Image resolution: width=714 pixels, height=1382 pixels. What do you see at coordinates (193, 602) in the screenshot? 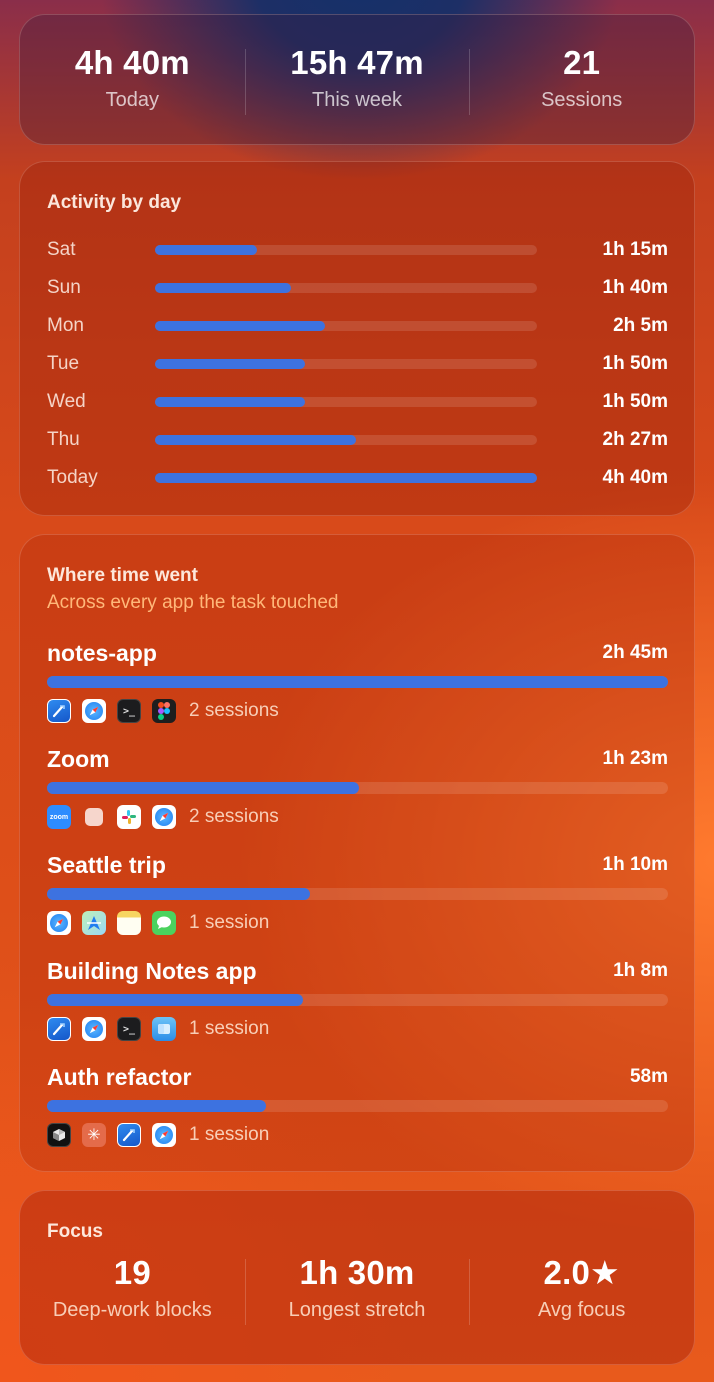
I see `where-subtitle: Across every app the task touched` at bounding box center [193, 602].